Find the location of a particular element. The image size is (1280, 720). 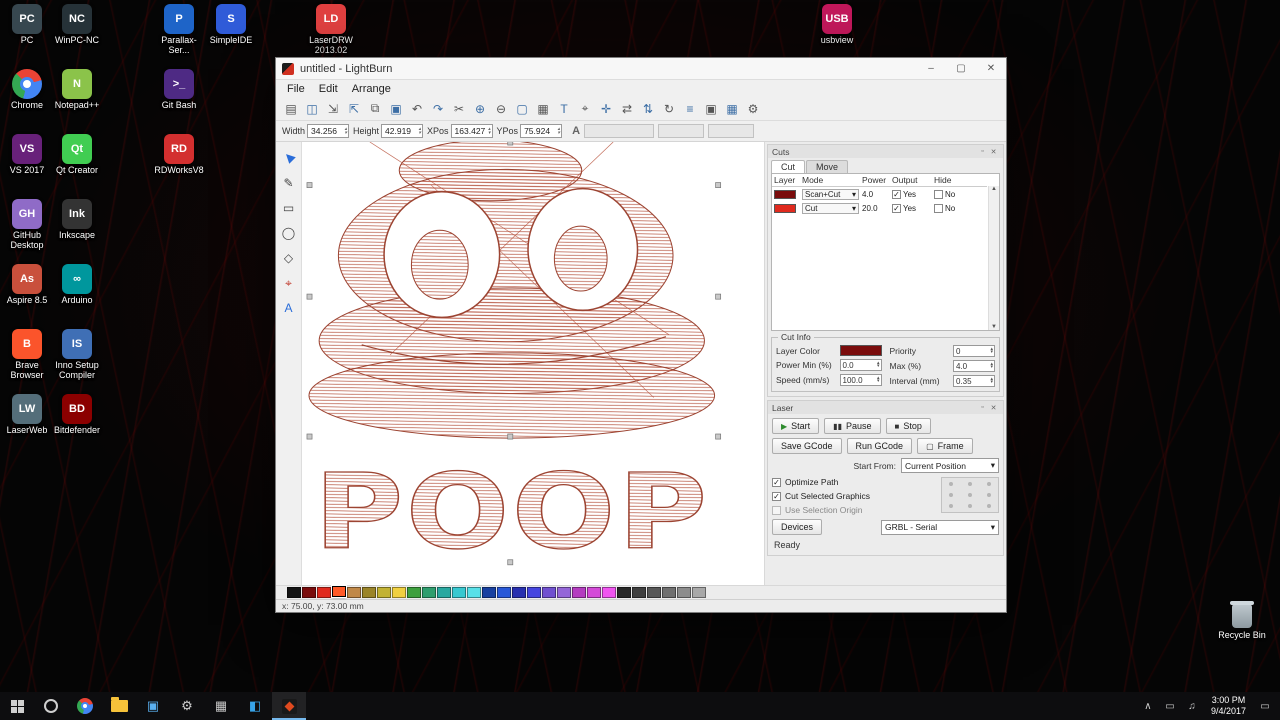

toolbar-import-button: ⇲ is located at coordinates (333, 109).